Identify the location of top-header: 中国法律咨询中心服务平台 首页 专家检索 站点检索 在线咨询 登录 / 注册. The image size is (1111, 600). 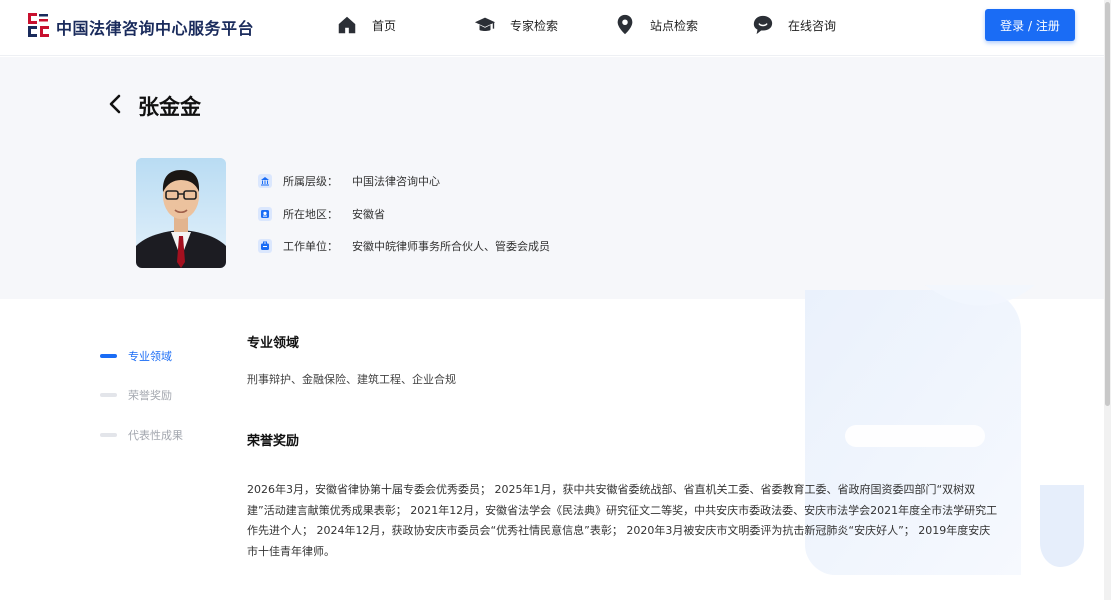
(555, 28).